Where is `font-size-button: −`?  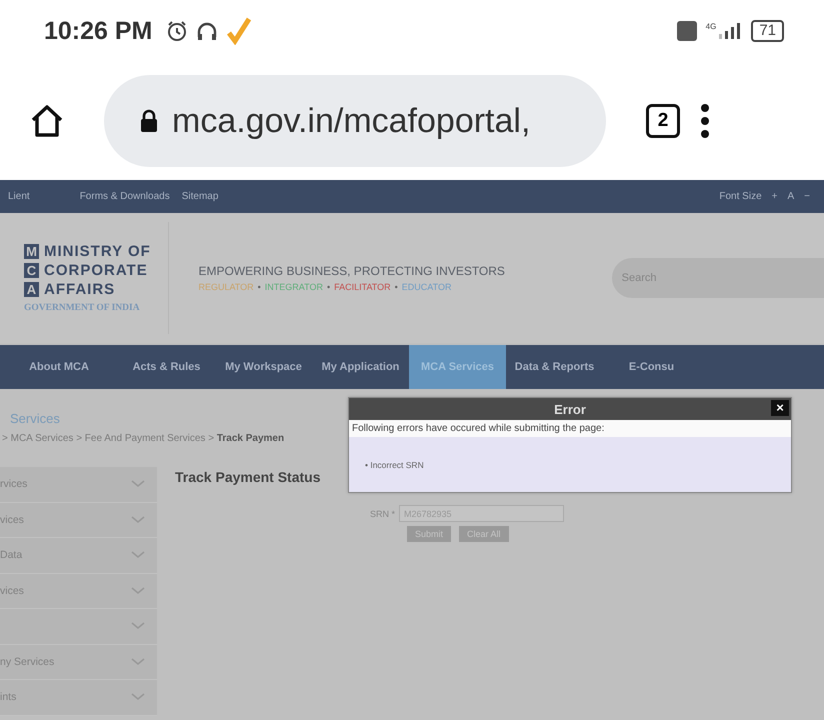 font-size-button: − is located at coordinates (807, 196).